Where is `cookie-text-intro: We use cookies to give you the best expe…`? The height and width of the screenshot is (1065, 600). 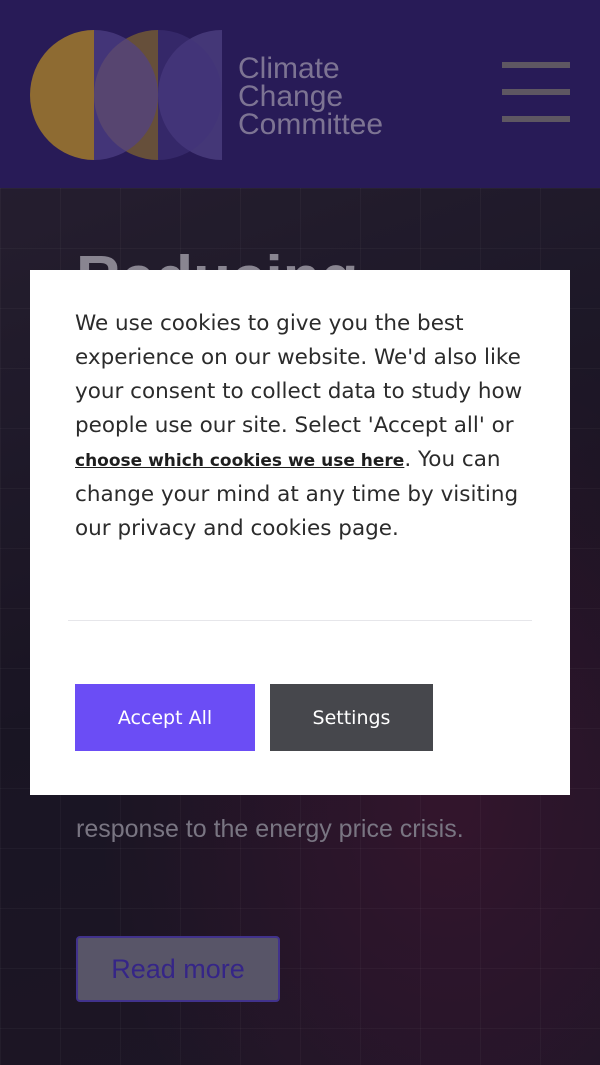 cookie-text-intro: We use cookies to give you the best expe… is located at coordinates (299, 374).